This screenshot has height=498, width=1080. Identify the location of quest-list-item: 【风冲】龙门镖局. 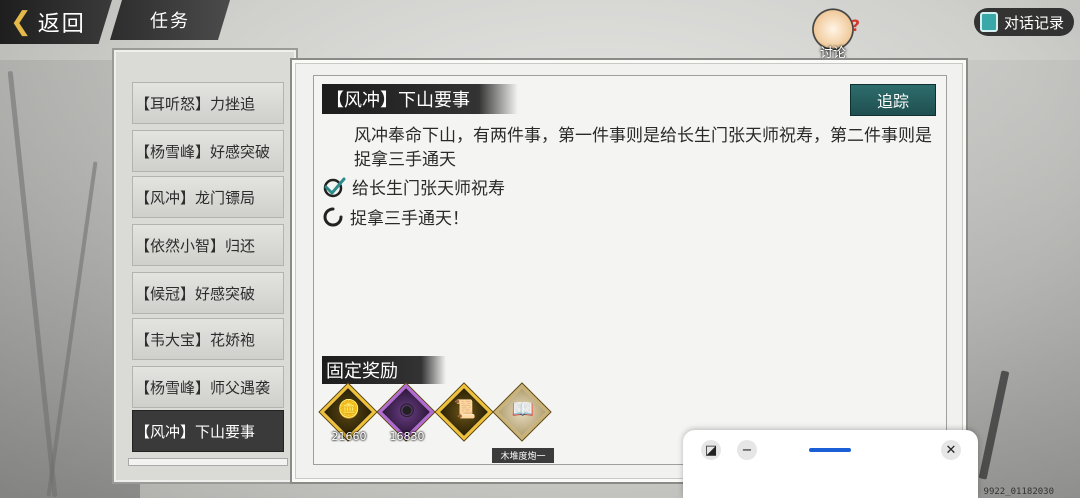
(208, 197).